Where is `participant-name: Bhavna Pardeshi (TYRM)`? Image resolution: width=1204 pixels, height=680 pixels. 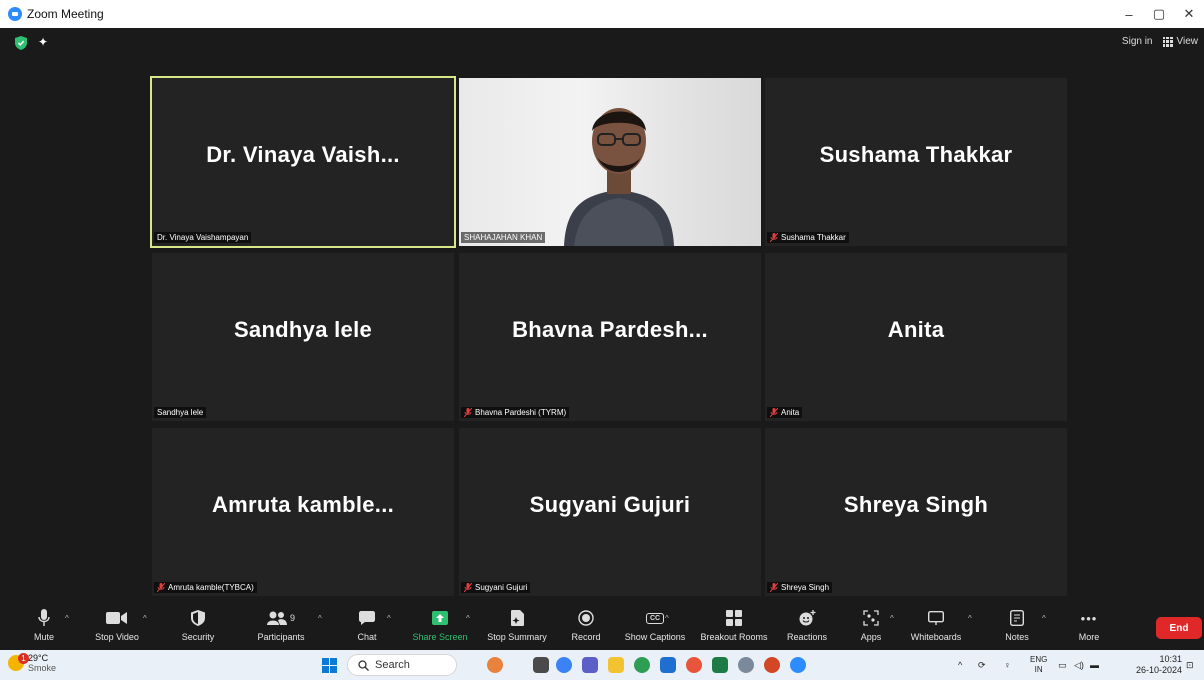
participant-name: Bhavna Pardeshi (TYRM) is located at coordinates (521, 412).